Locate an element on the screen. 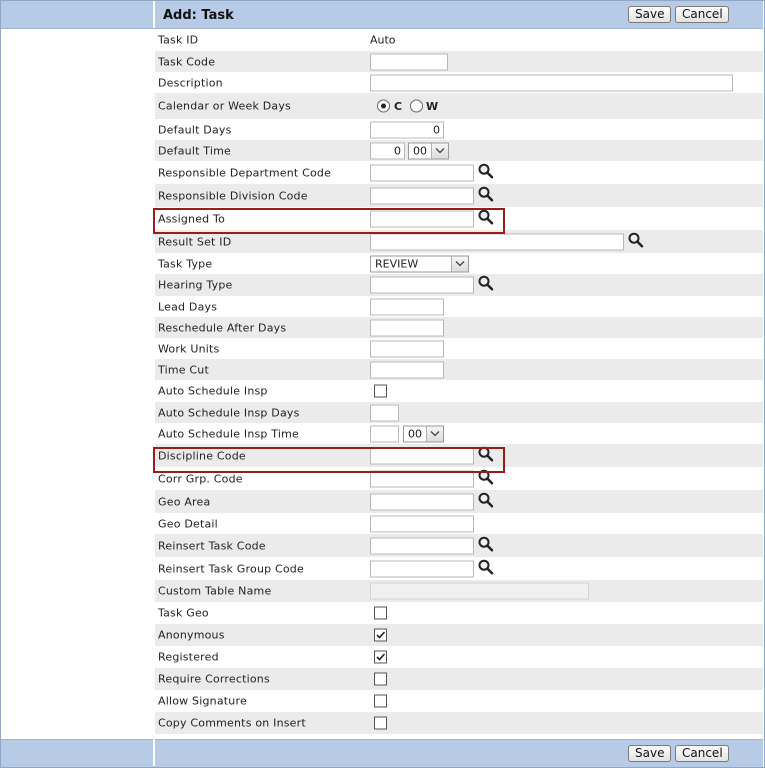  row-description: Description is located at coordinates (459, 82).